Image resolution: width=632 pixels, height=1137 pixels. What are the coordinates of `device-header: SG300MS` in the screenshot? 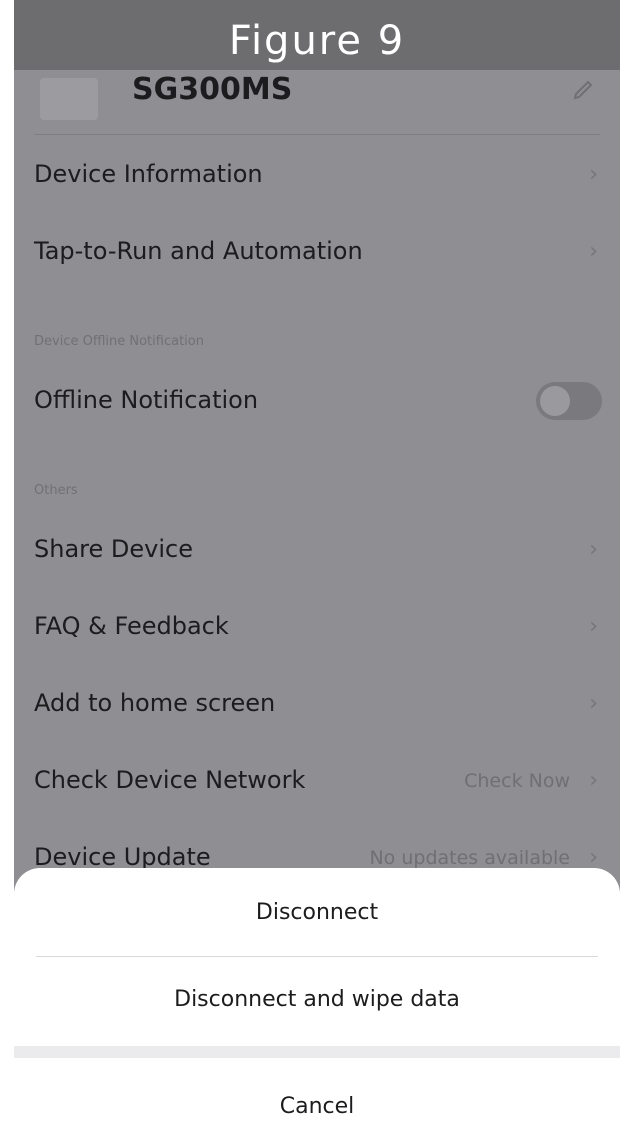 It's located at (317, 97).